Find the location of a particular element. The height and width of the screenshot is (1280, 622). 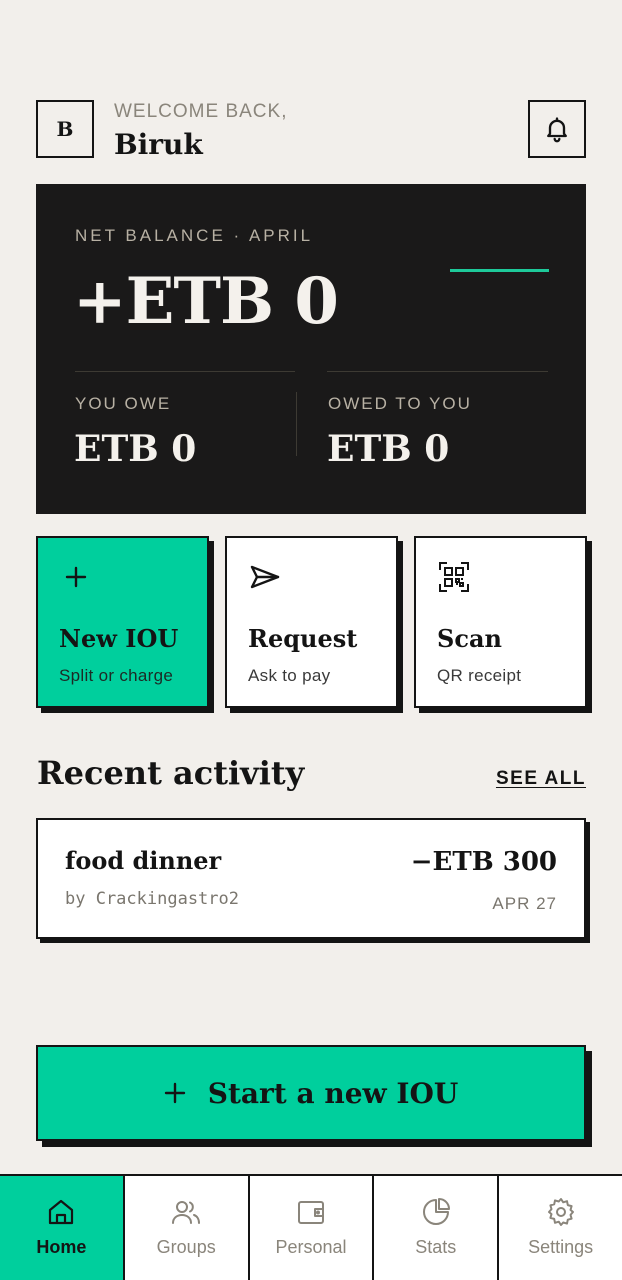

username: Biruk is located at coordinates (158, 144).